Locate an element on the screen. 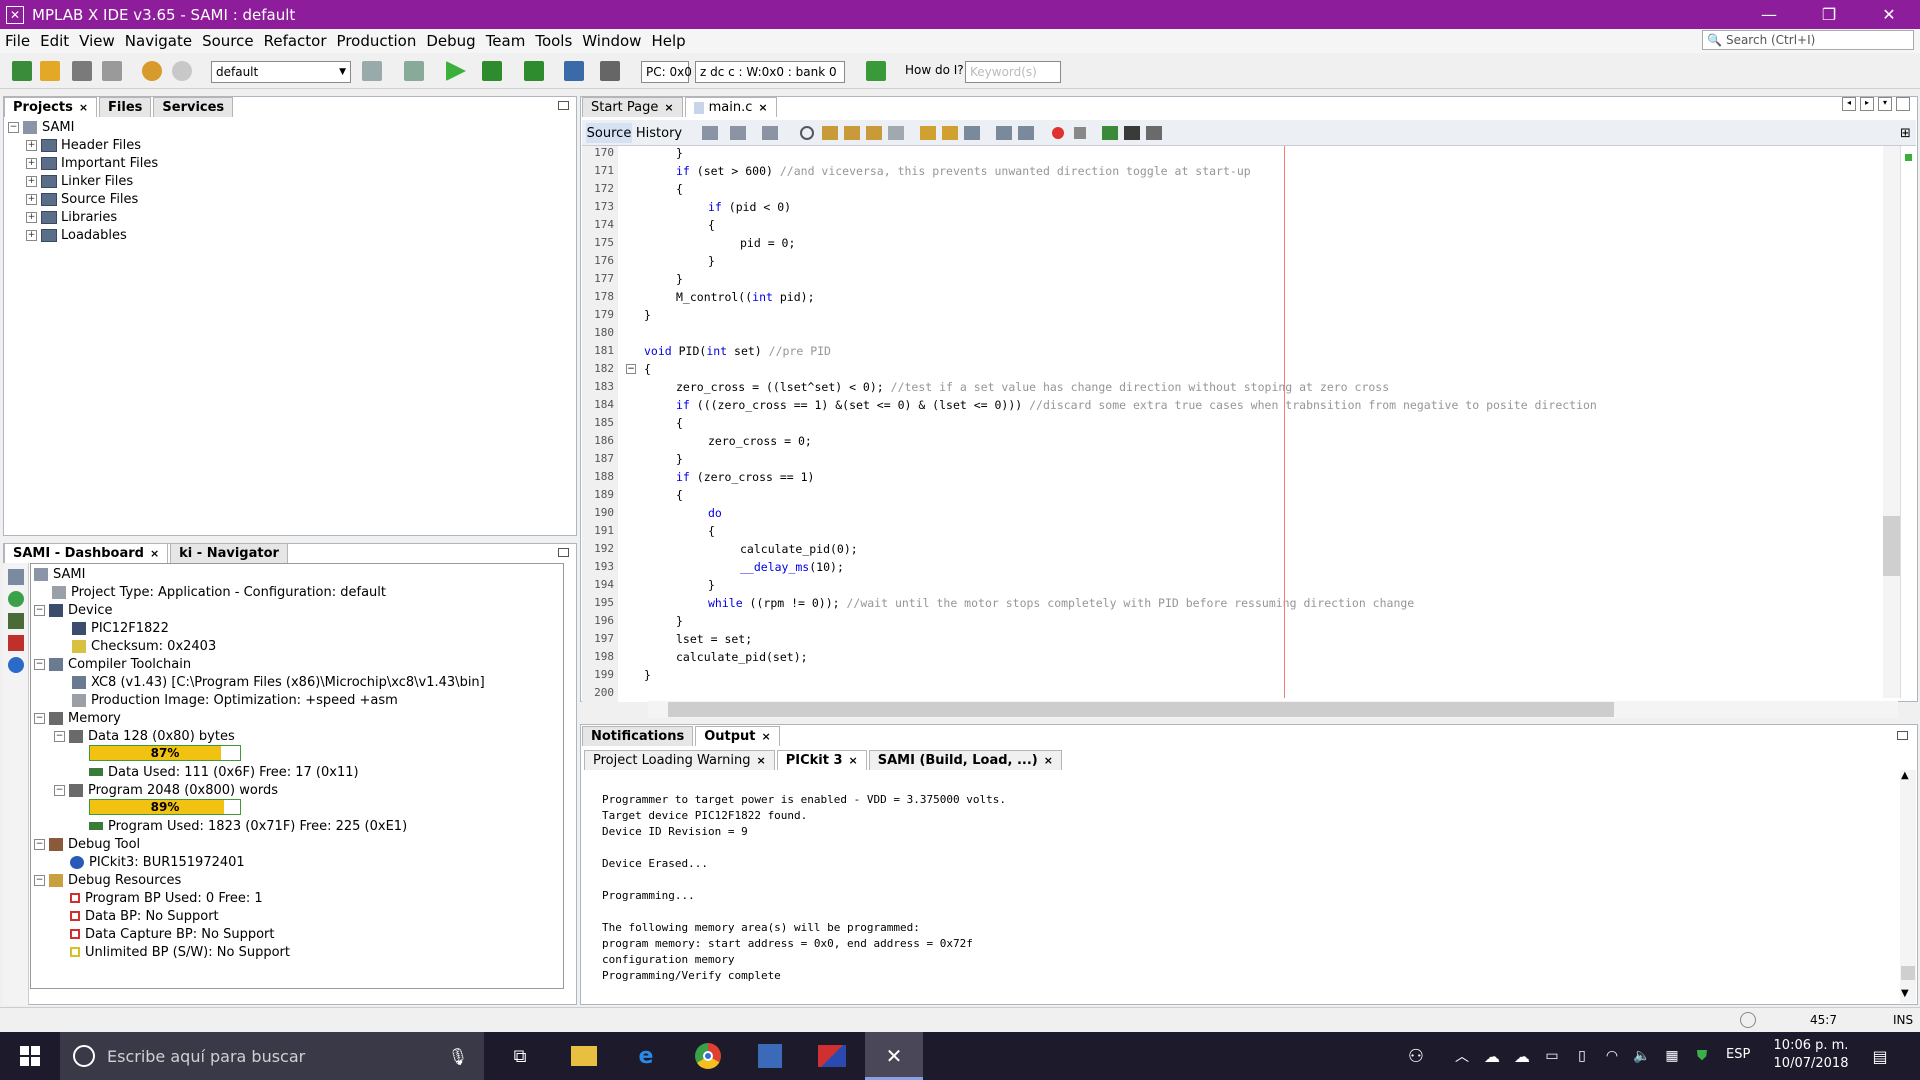 This screenshot has height=1080, width=1920. dash-debug-tool: − Debug Tool is located at coordinates (87, 844).